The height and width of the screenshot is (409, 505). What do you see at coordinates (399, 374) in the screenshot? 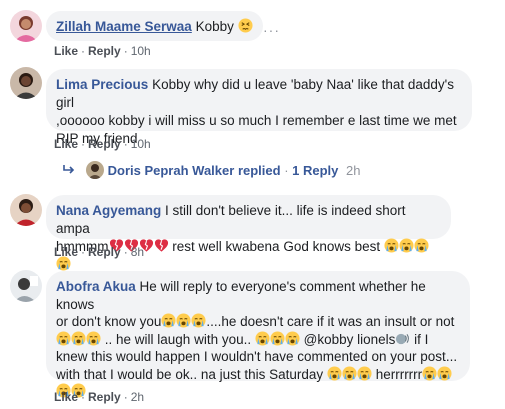
I see `comment-text-line: herrrrrrr` at bounding box center [399, 374].